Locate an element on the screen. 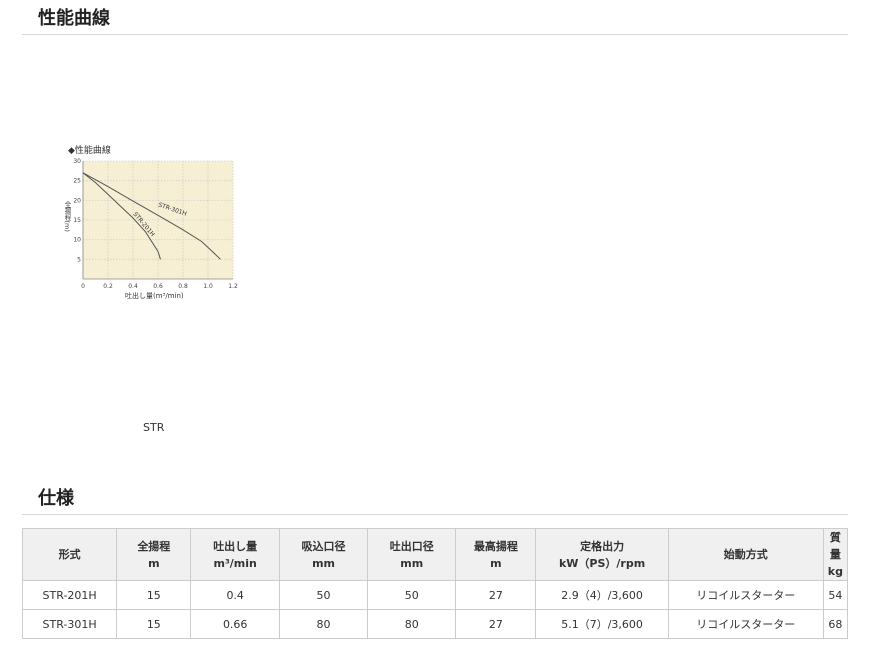 The width and height of the screenshot is (874, 648). header-discharge-label: 吐出し量 is located at coordinates (235, 546).